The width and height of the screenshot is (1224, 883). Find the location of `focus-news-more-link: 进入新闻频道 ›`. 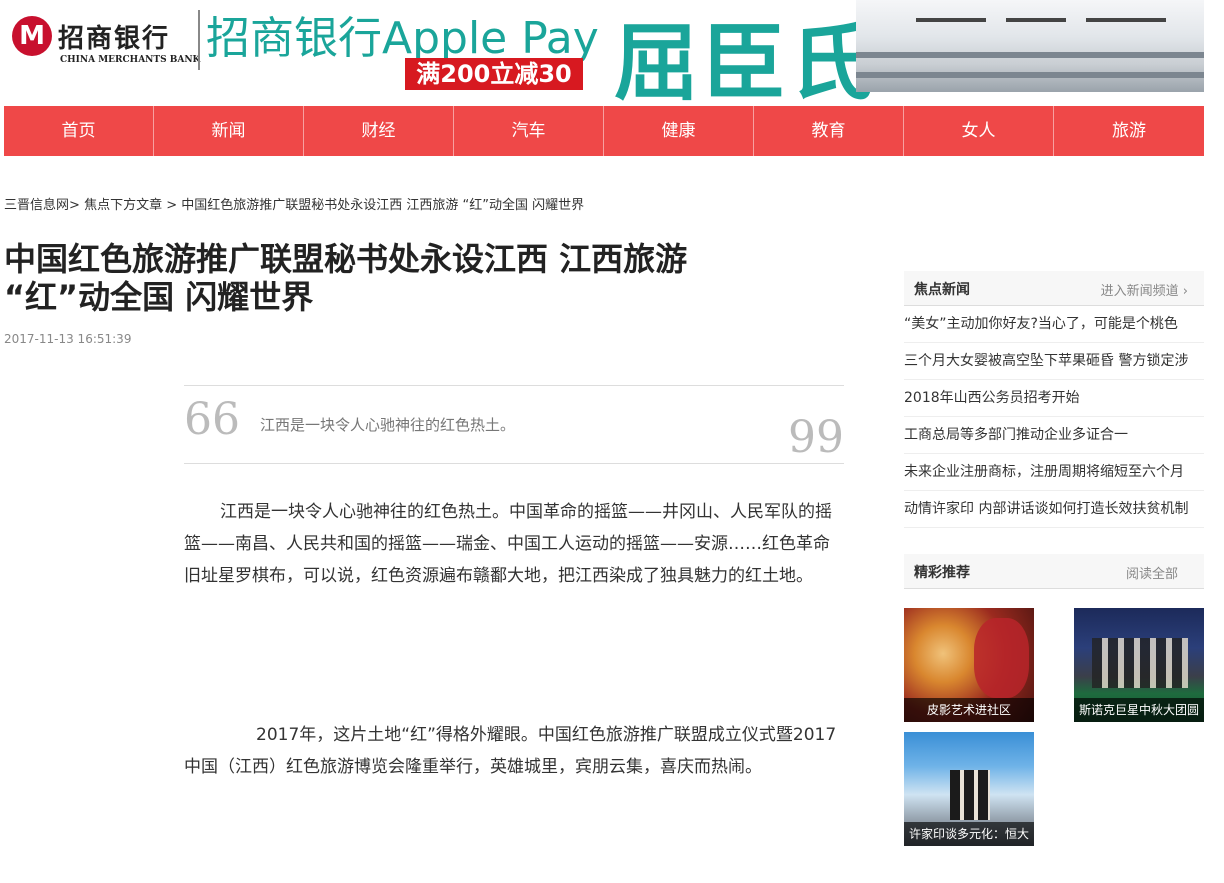

focus-news-more-link: 进入新闻频道 › is located at coordinates (1144, 289).